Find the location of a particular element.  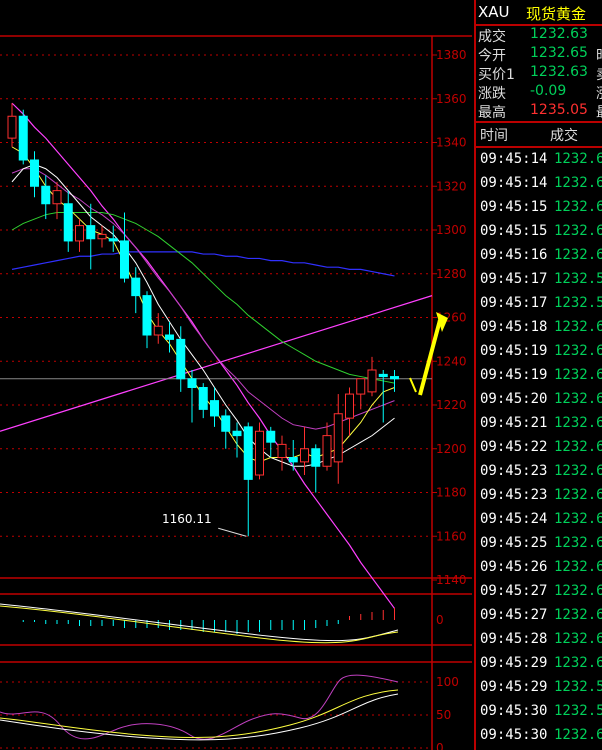

ticks-header: 时间 成交 is located at coordinates (539, 135).